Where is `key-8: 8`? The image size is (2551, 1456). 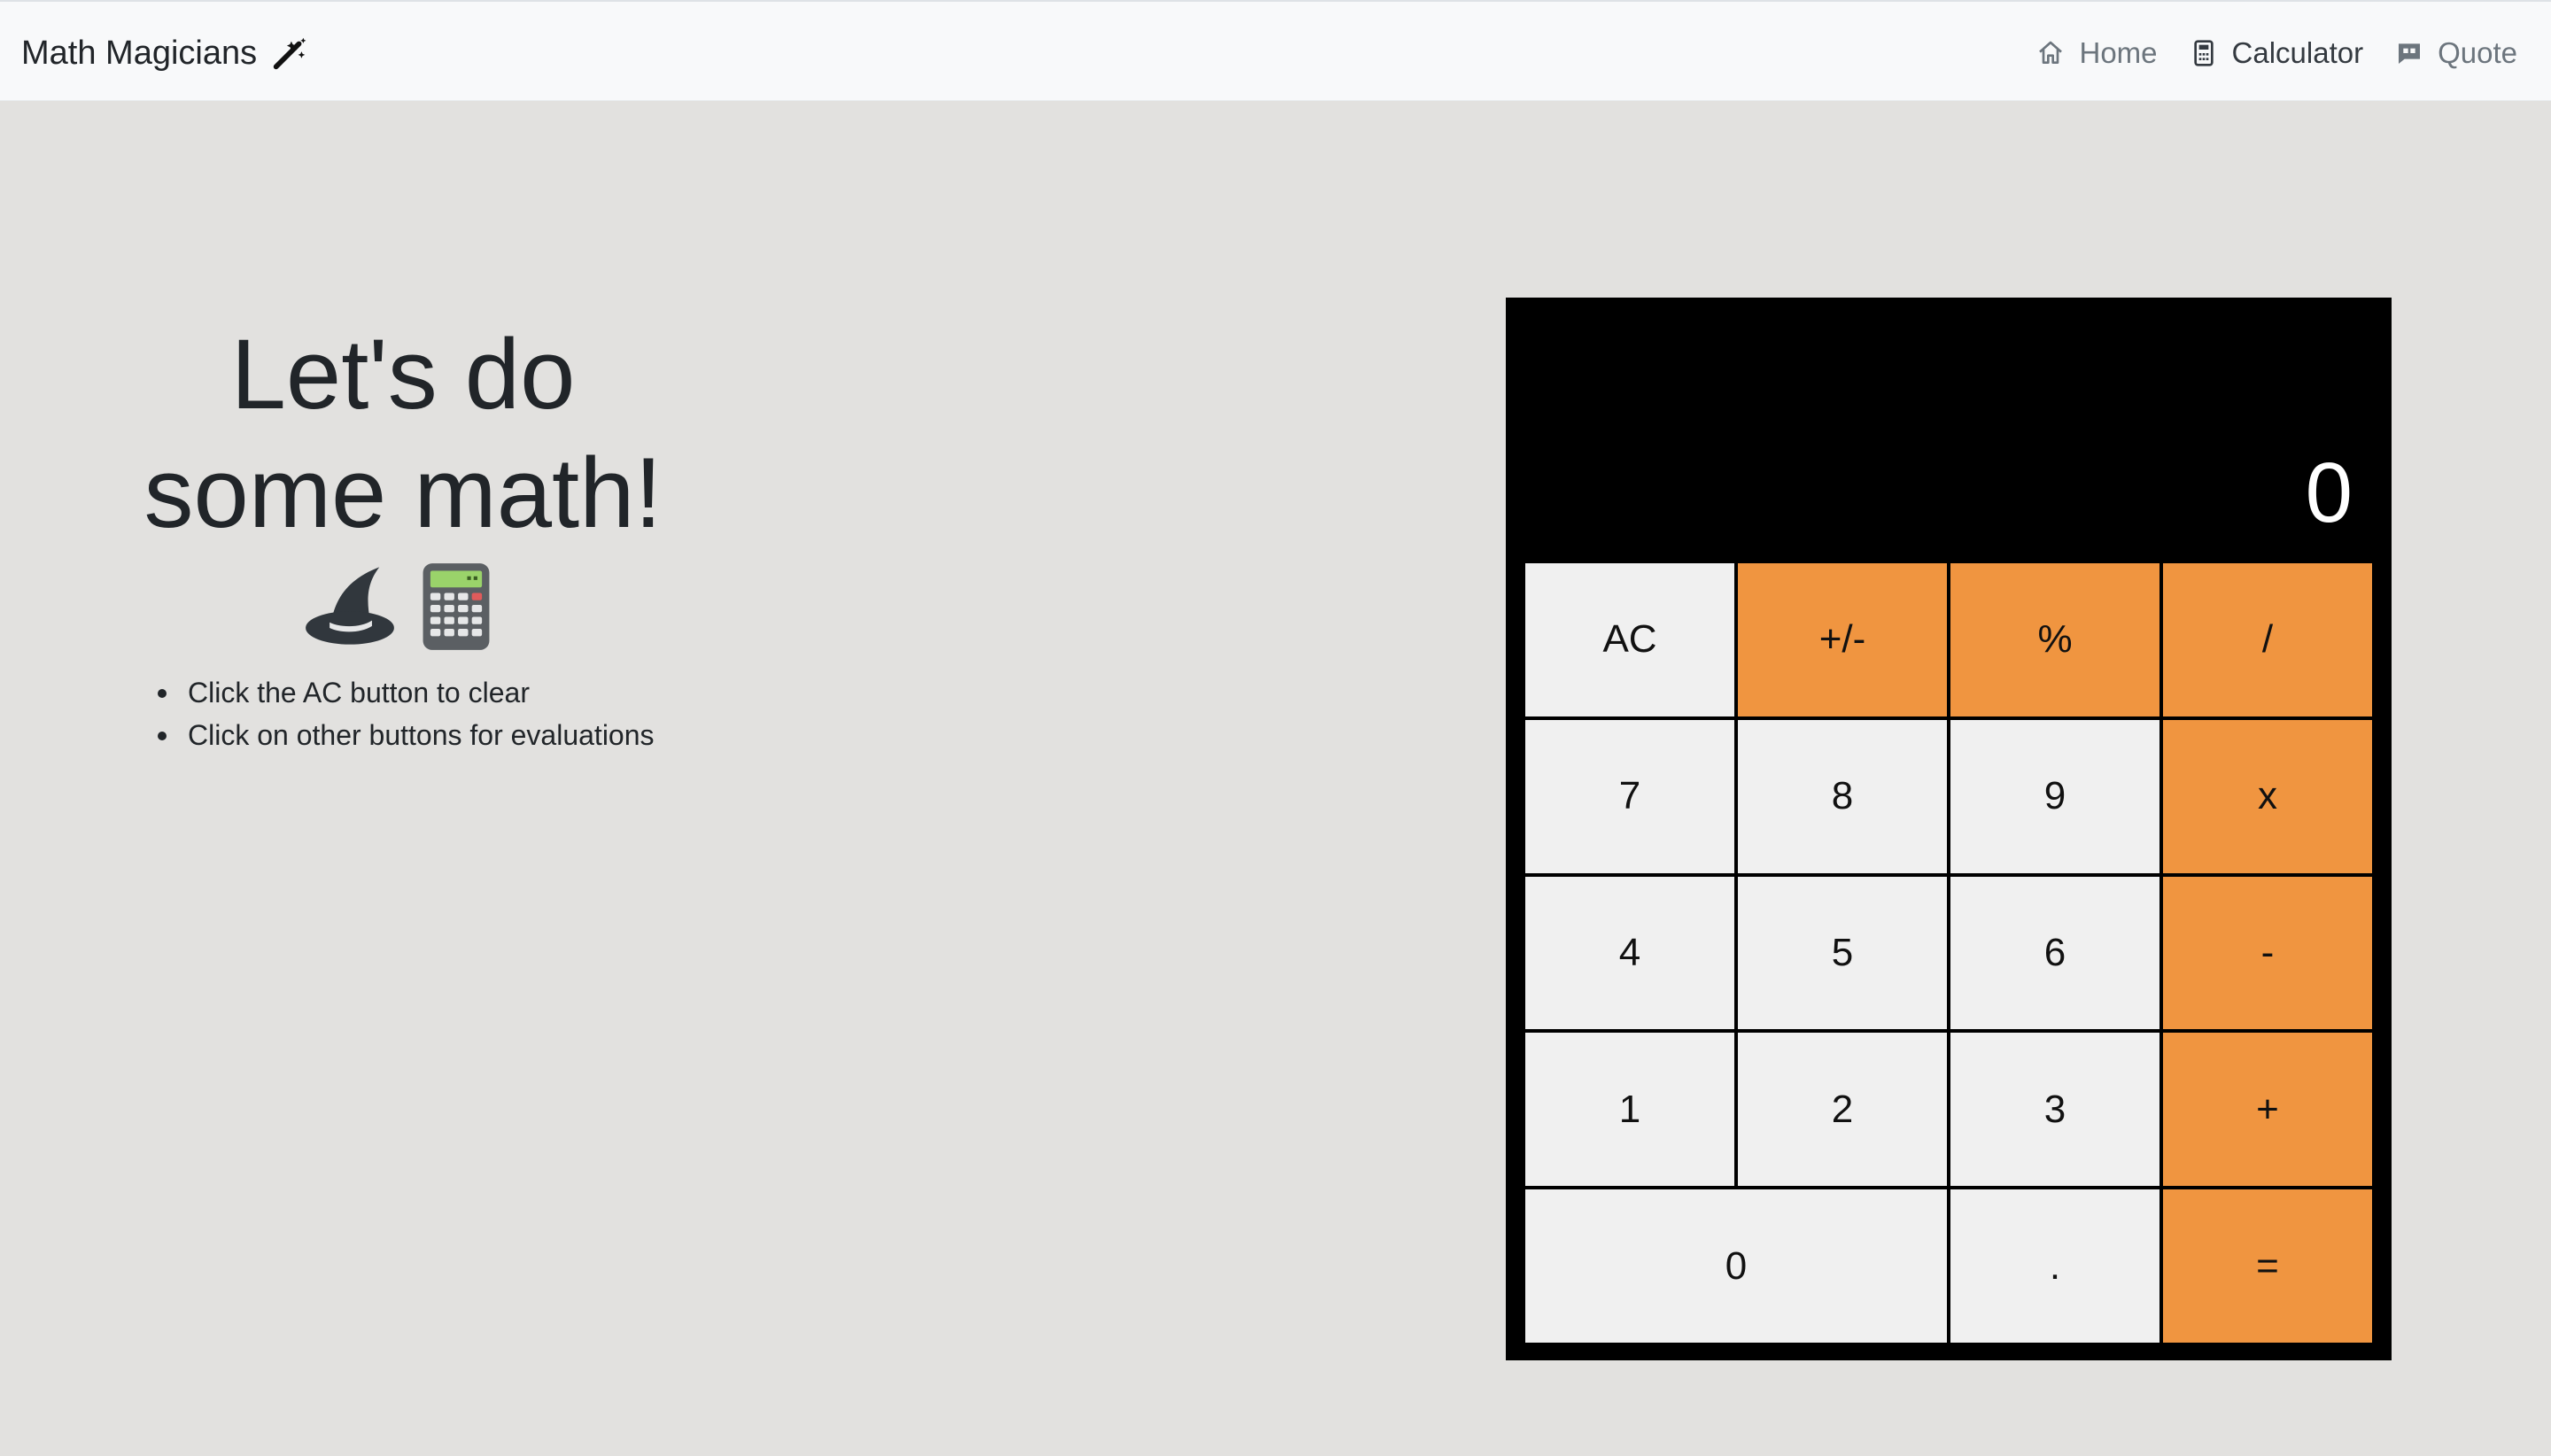 key-8: 8 is located at coordinates (1842, 796).